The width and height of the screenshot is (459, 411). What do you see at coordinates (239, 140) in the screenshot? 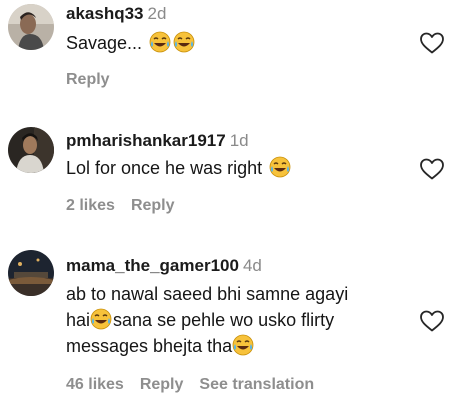
I see `timestamp: 1d` at bounding box center [239, 140].